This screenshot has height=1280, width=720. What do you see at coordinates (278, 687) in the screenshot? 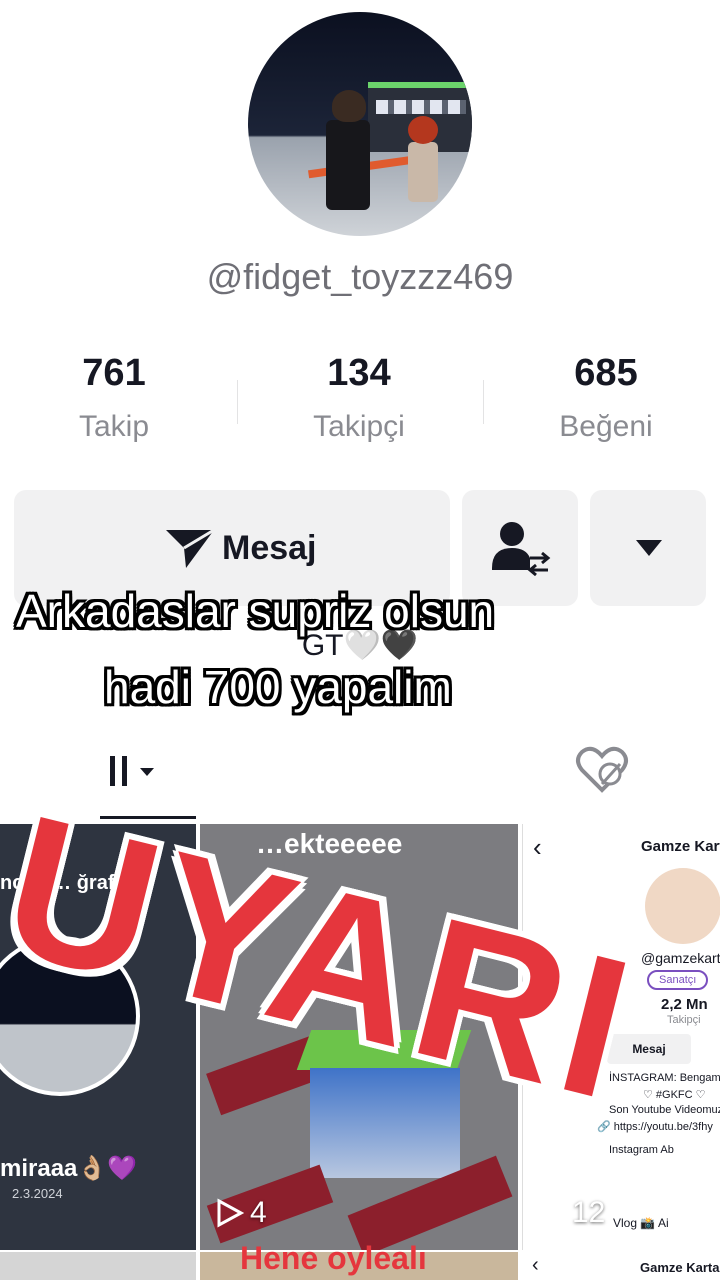
I see `overlay-caption-line-2: hadi 700 yapalim` at bounding box center [278, 687].